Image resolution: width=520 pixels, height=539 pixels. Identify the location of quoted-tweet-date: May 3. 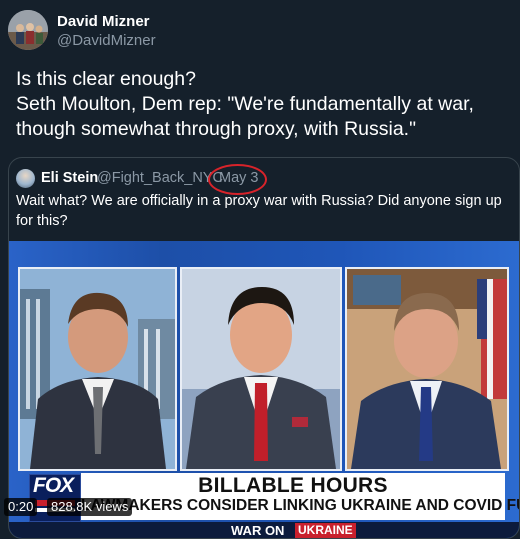
(239, 178).